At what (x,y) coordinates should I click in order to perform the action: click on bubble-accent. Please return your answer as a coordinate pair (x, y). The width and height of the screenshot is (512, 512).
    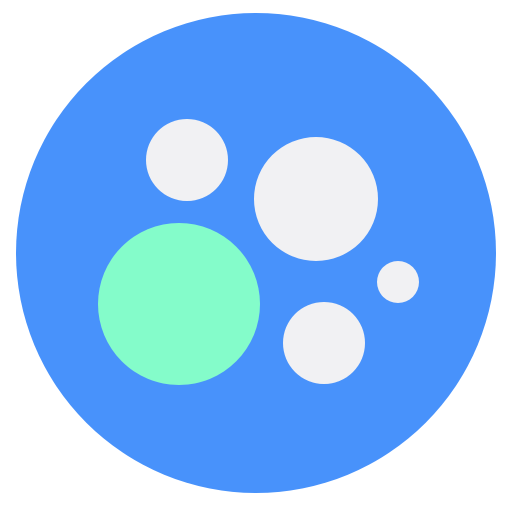
    Looking at the image, I should click on (179, 304).